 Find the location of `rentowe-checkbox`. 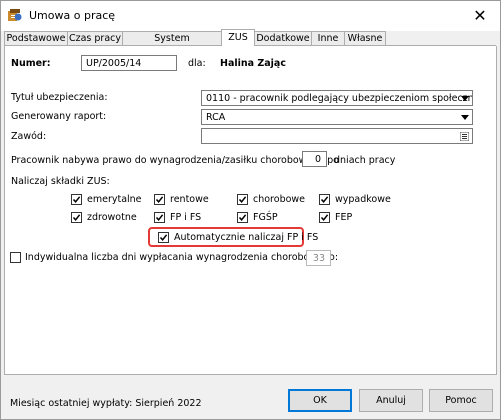

rentowe-checkbox is located at coordinates (159, 199).